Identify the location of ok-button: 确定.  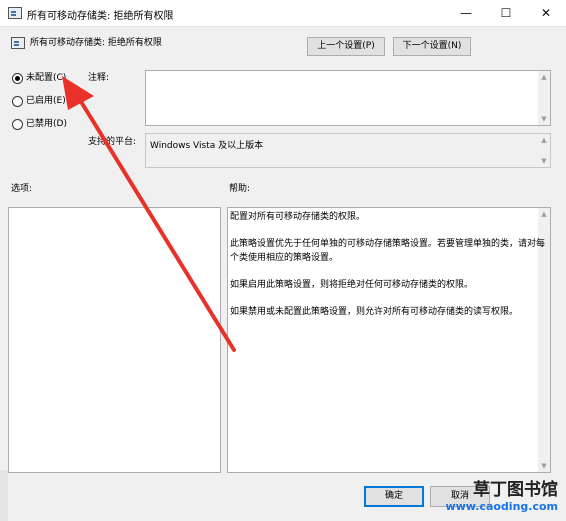
(394, 496).